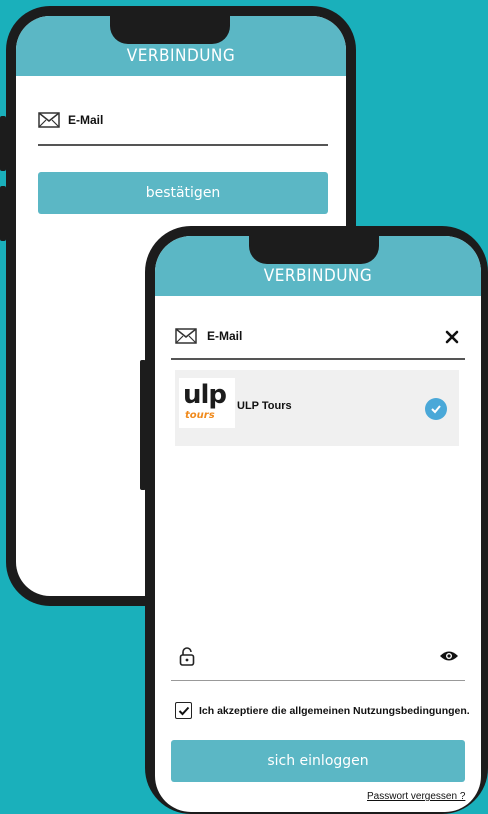  I want to click on confirm-button: bestätigen, so click(183, 193).